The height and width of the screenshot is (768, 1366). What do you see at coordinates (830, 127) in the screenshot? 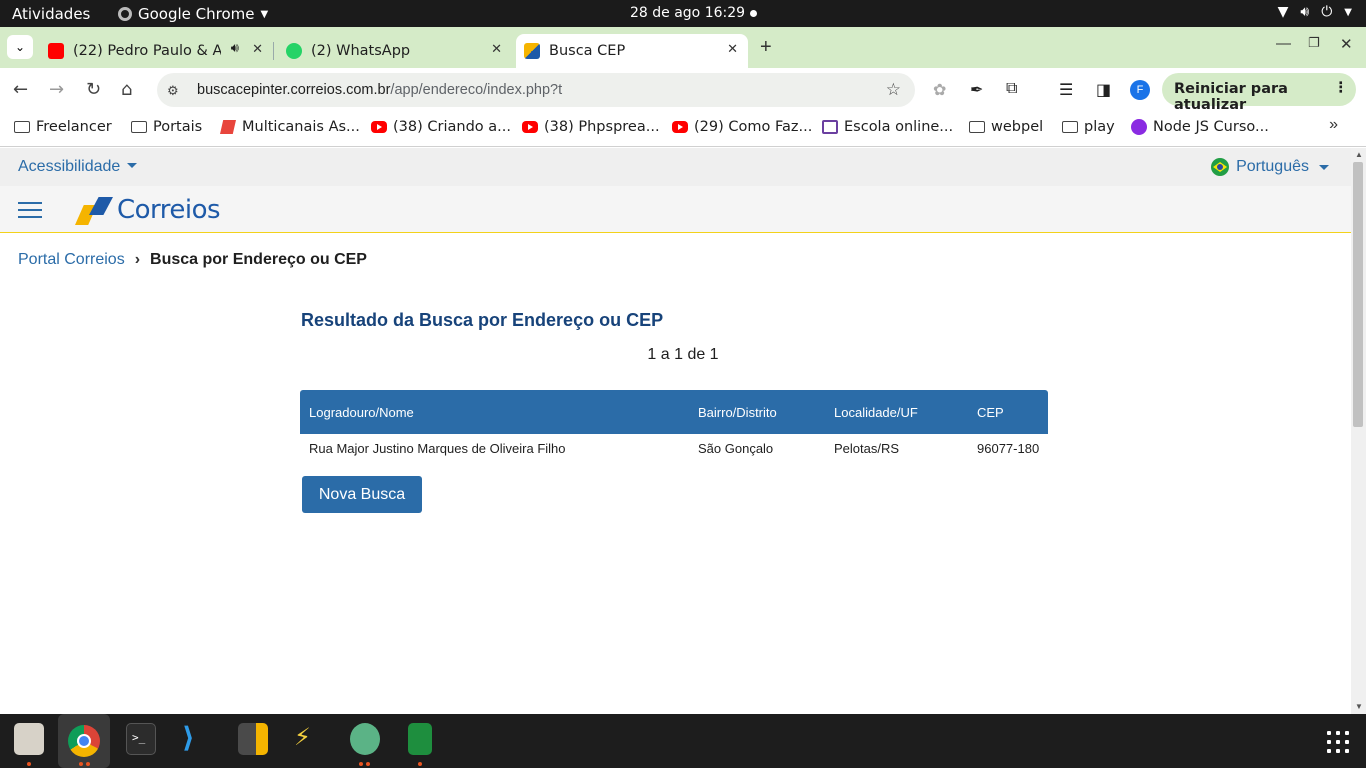
I see `escola-icon` at bounding box center [830, 127].